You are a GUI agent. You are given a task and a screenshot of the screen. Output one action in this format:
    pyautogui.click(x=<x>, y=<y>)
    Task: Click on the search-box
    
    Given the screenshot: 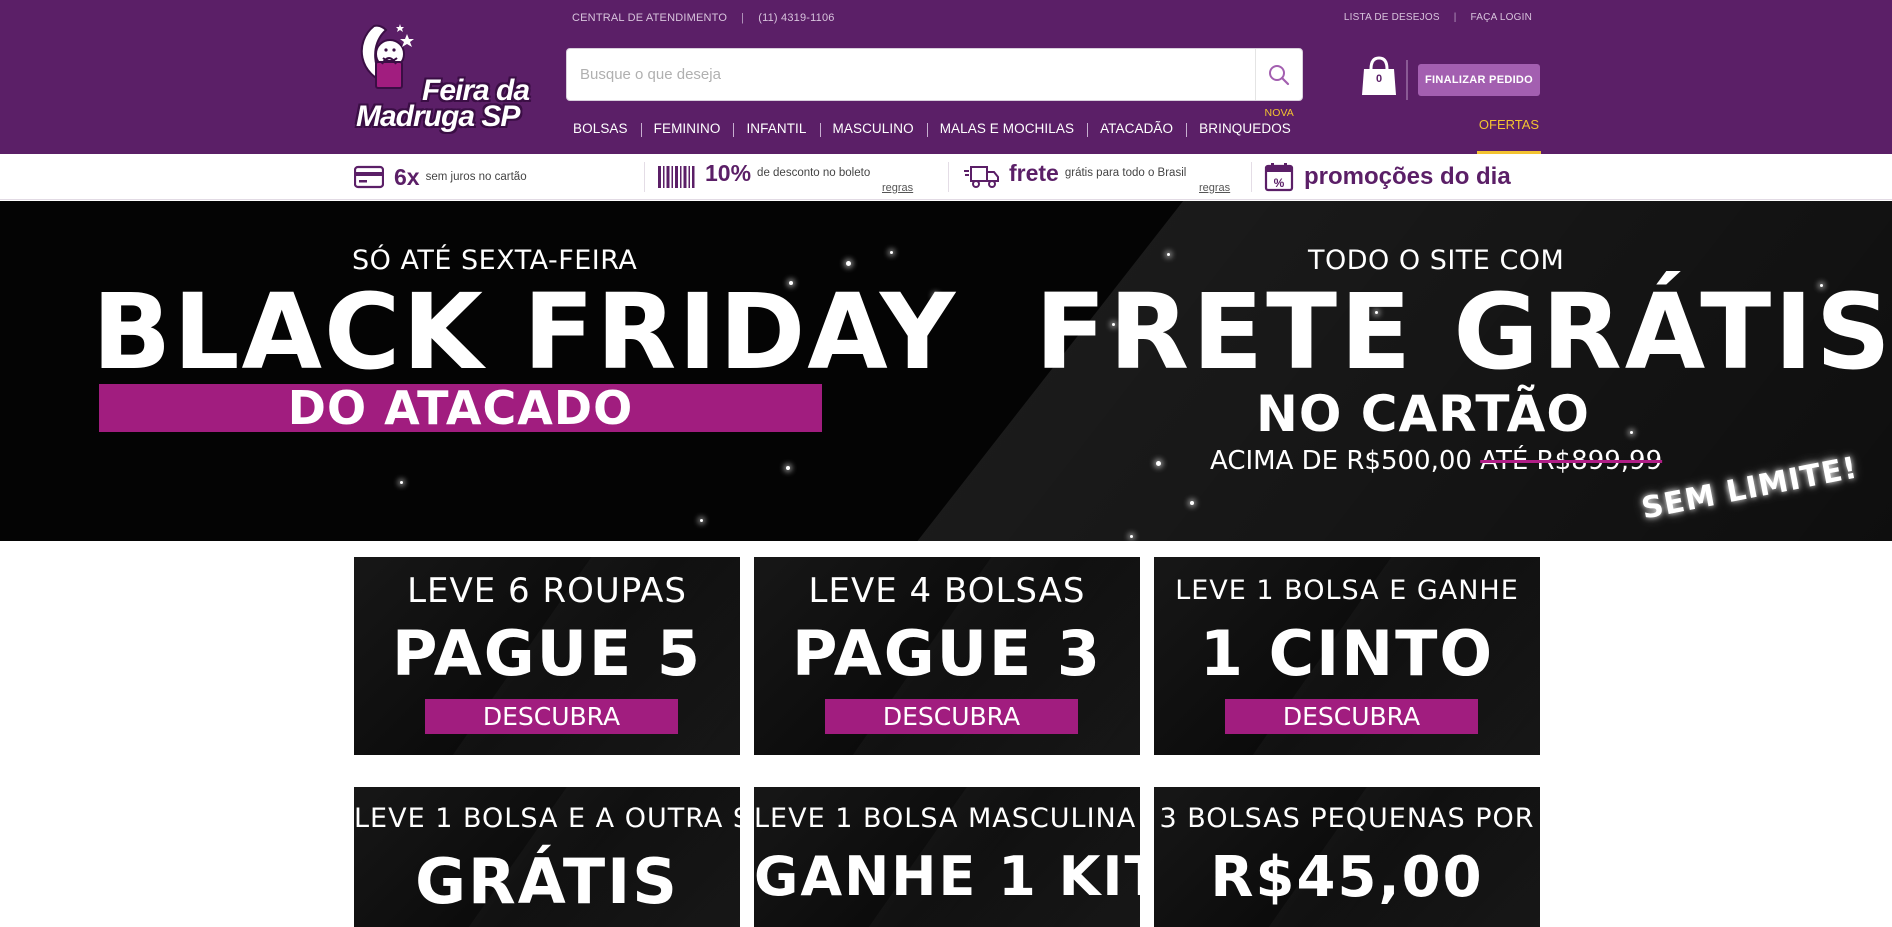 What is the action you would take?
    pyautogui.click(x=934, y=74)
    